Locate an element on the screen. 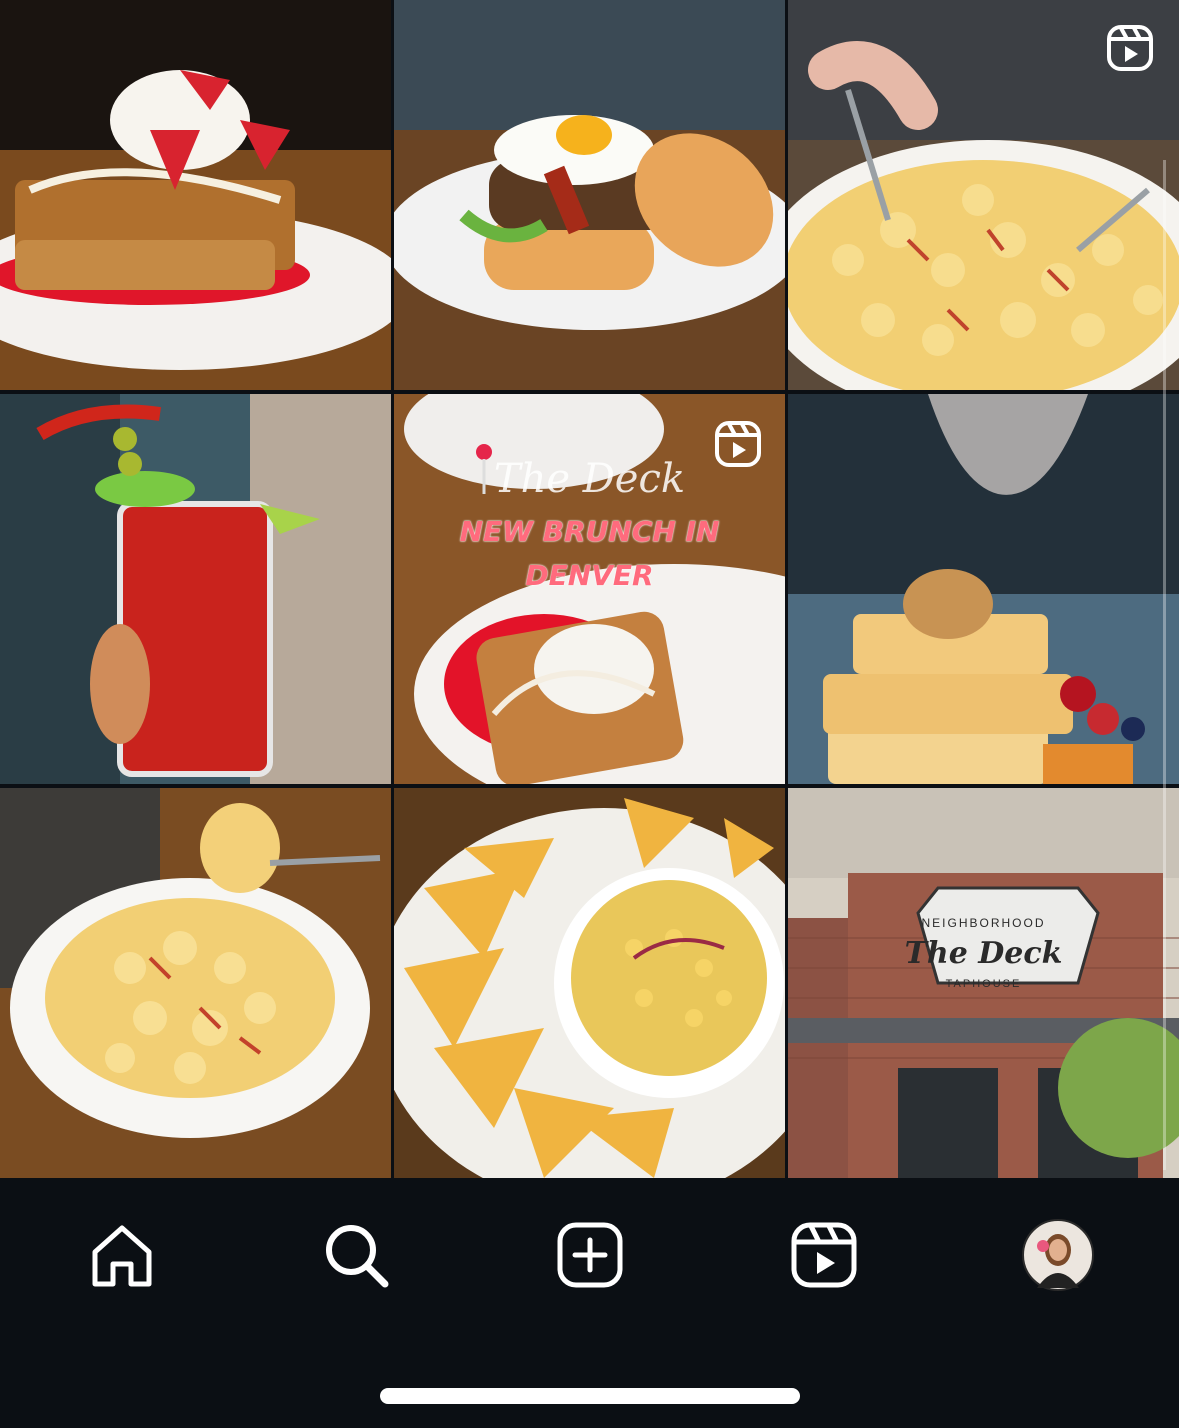 The width and height of the screenshot is (1179, 1428). grid-post-chips-dip is located at coordinates (589, 983).